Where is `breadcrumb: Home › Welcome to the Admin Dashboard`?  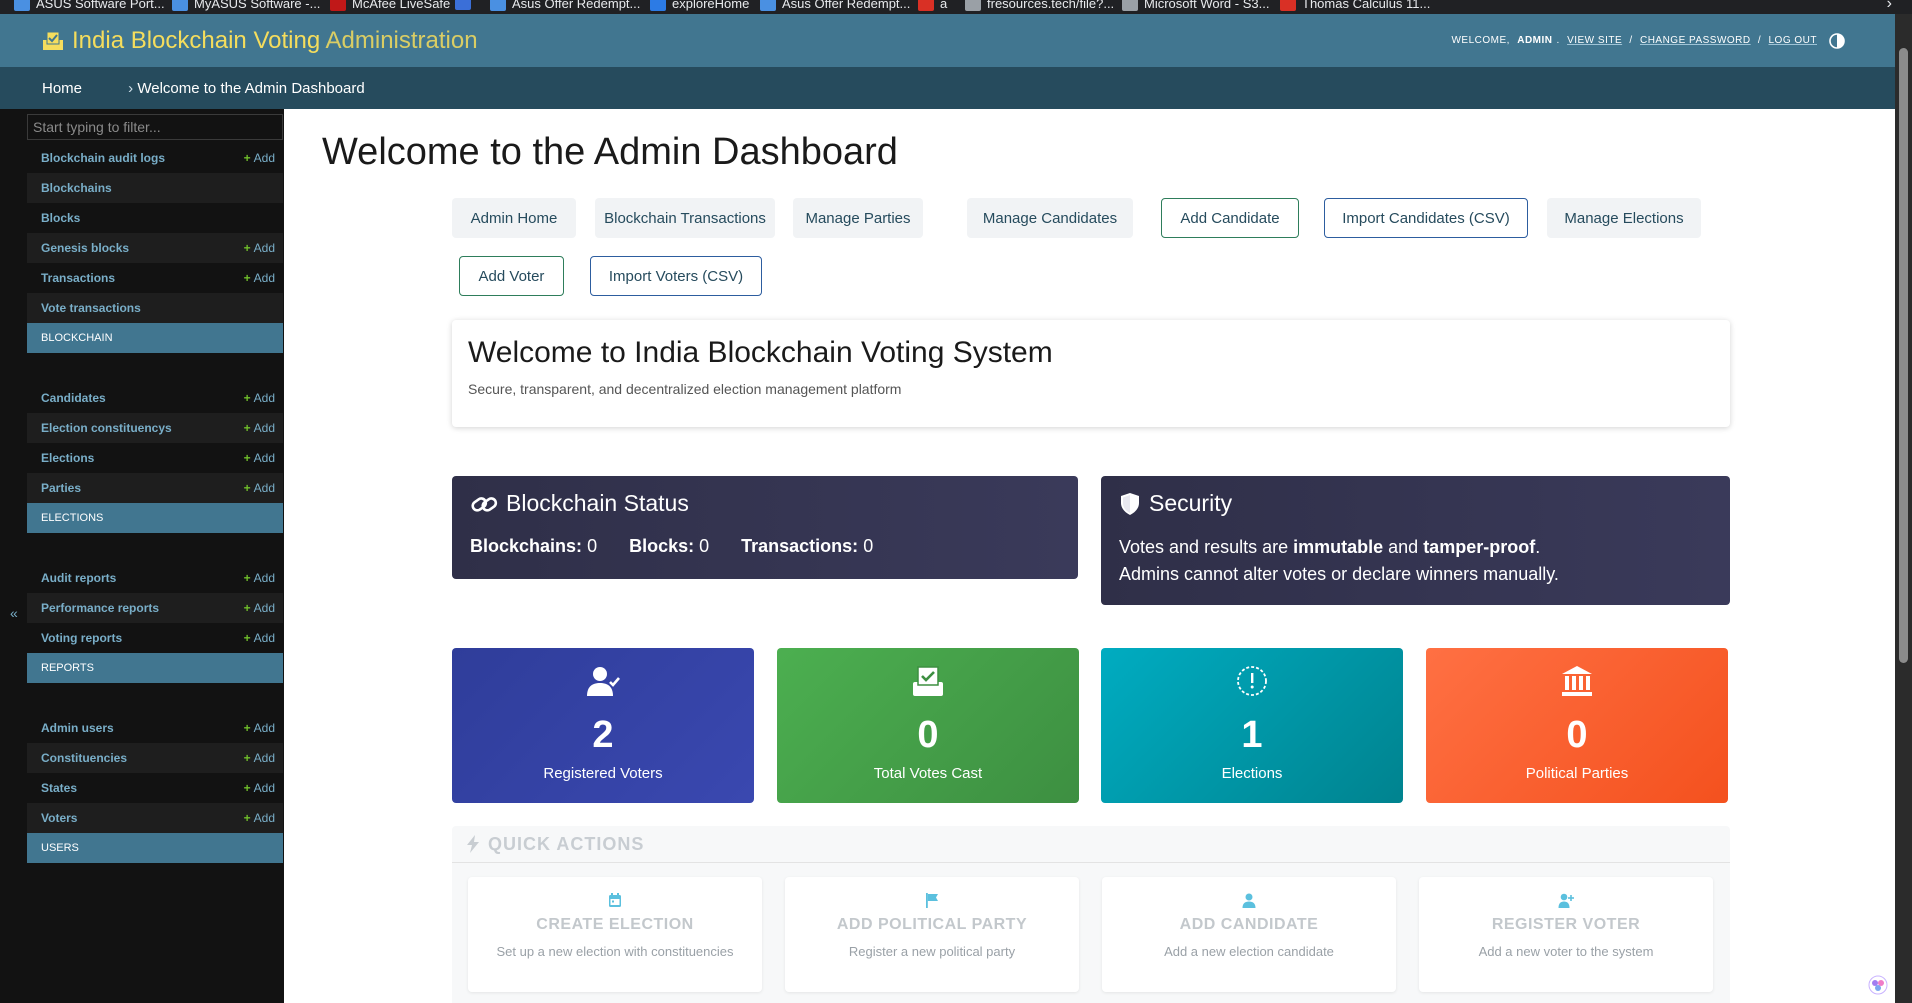
breadcrumb: Home › Welcome to the Admin Dashboard is located at coordinates (947, 88).